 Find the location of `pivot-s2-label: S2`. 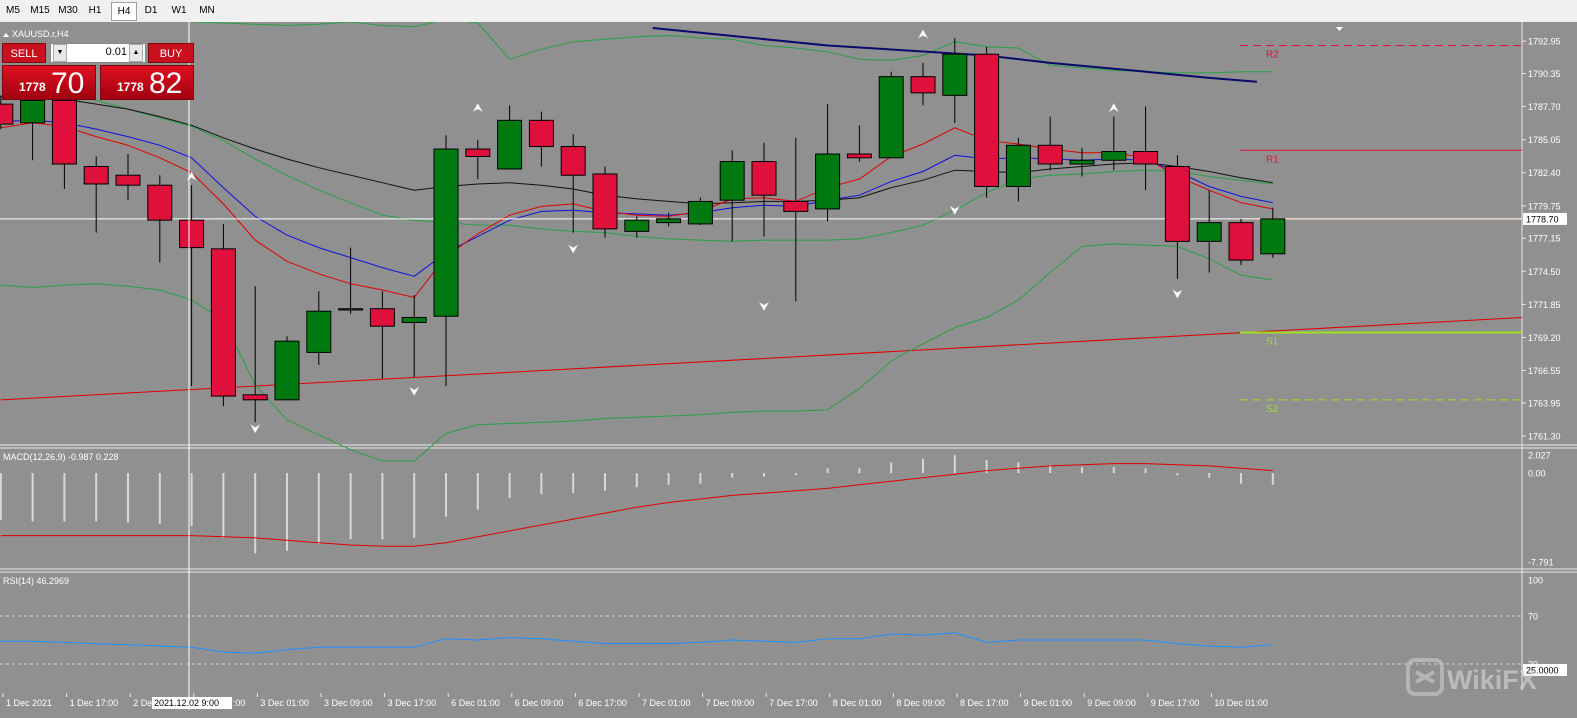

pivot-s2-label: S2 is located at coordinates (1272, 409).